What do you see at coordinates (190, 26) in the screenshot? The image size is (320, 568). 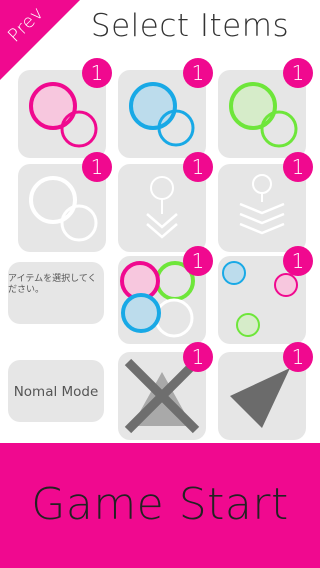 I see `page-title: Select Items` at bounding box center [190, 26].